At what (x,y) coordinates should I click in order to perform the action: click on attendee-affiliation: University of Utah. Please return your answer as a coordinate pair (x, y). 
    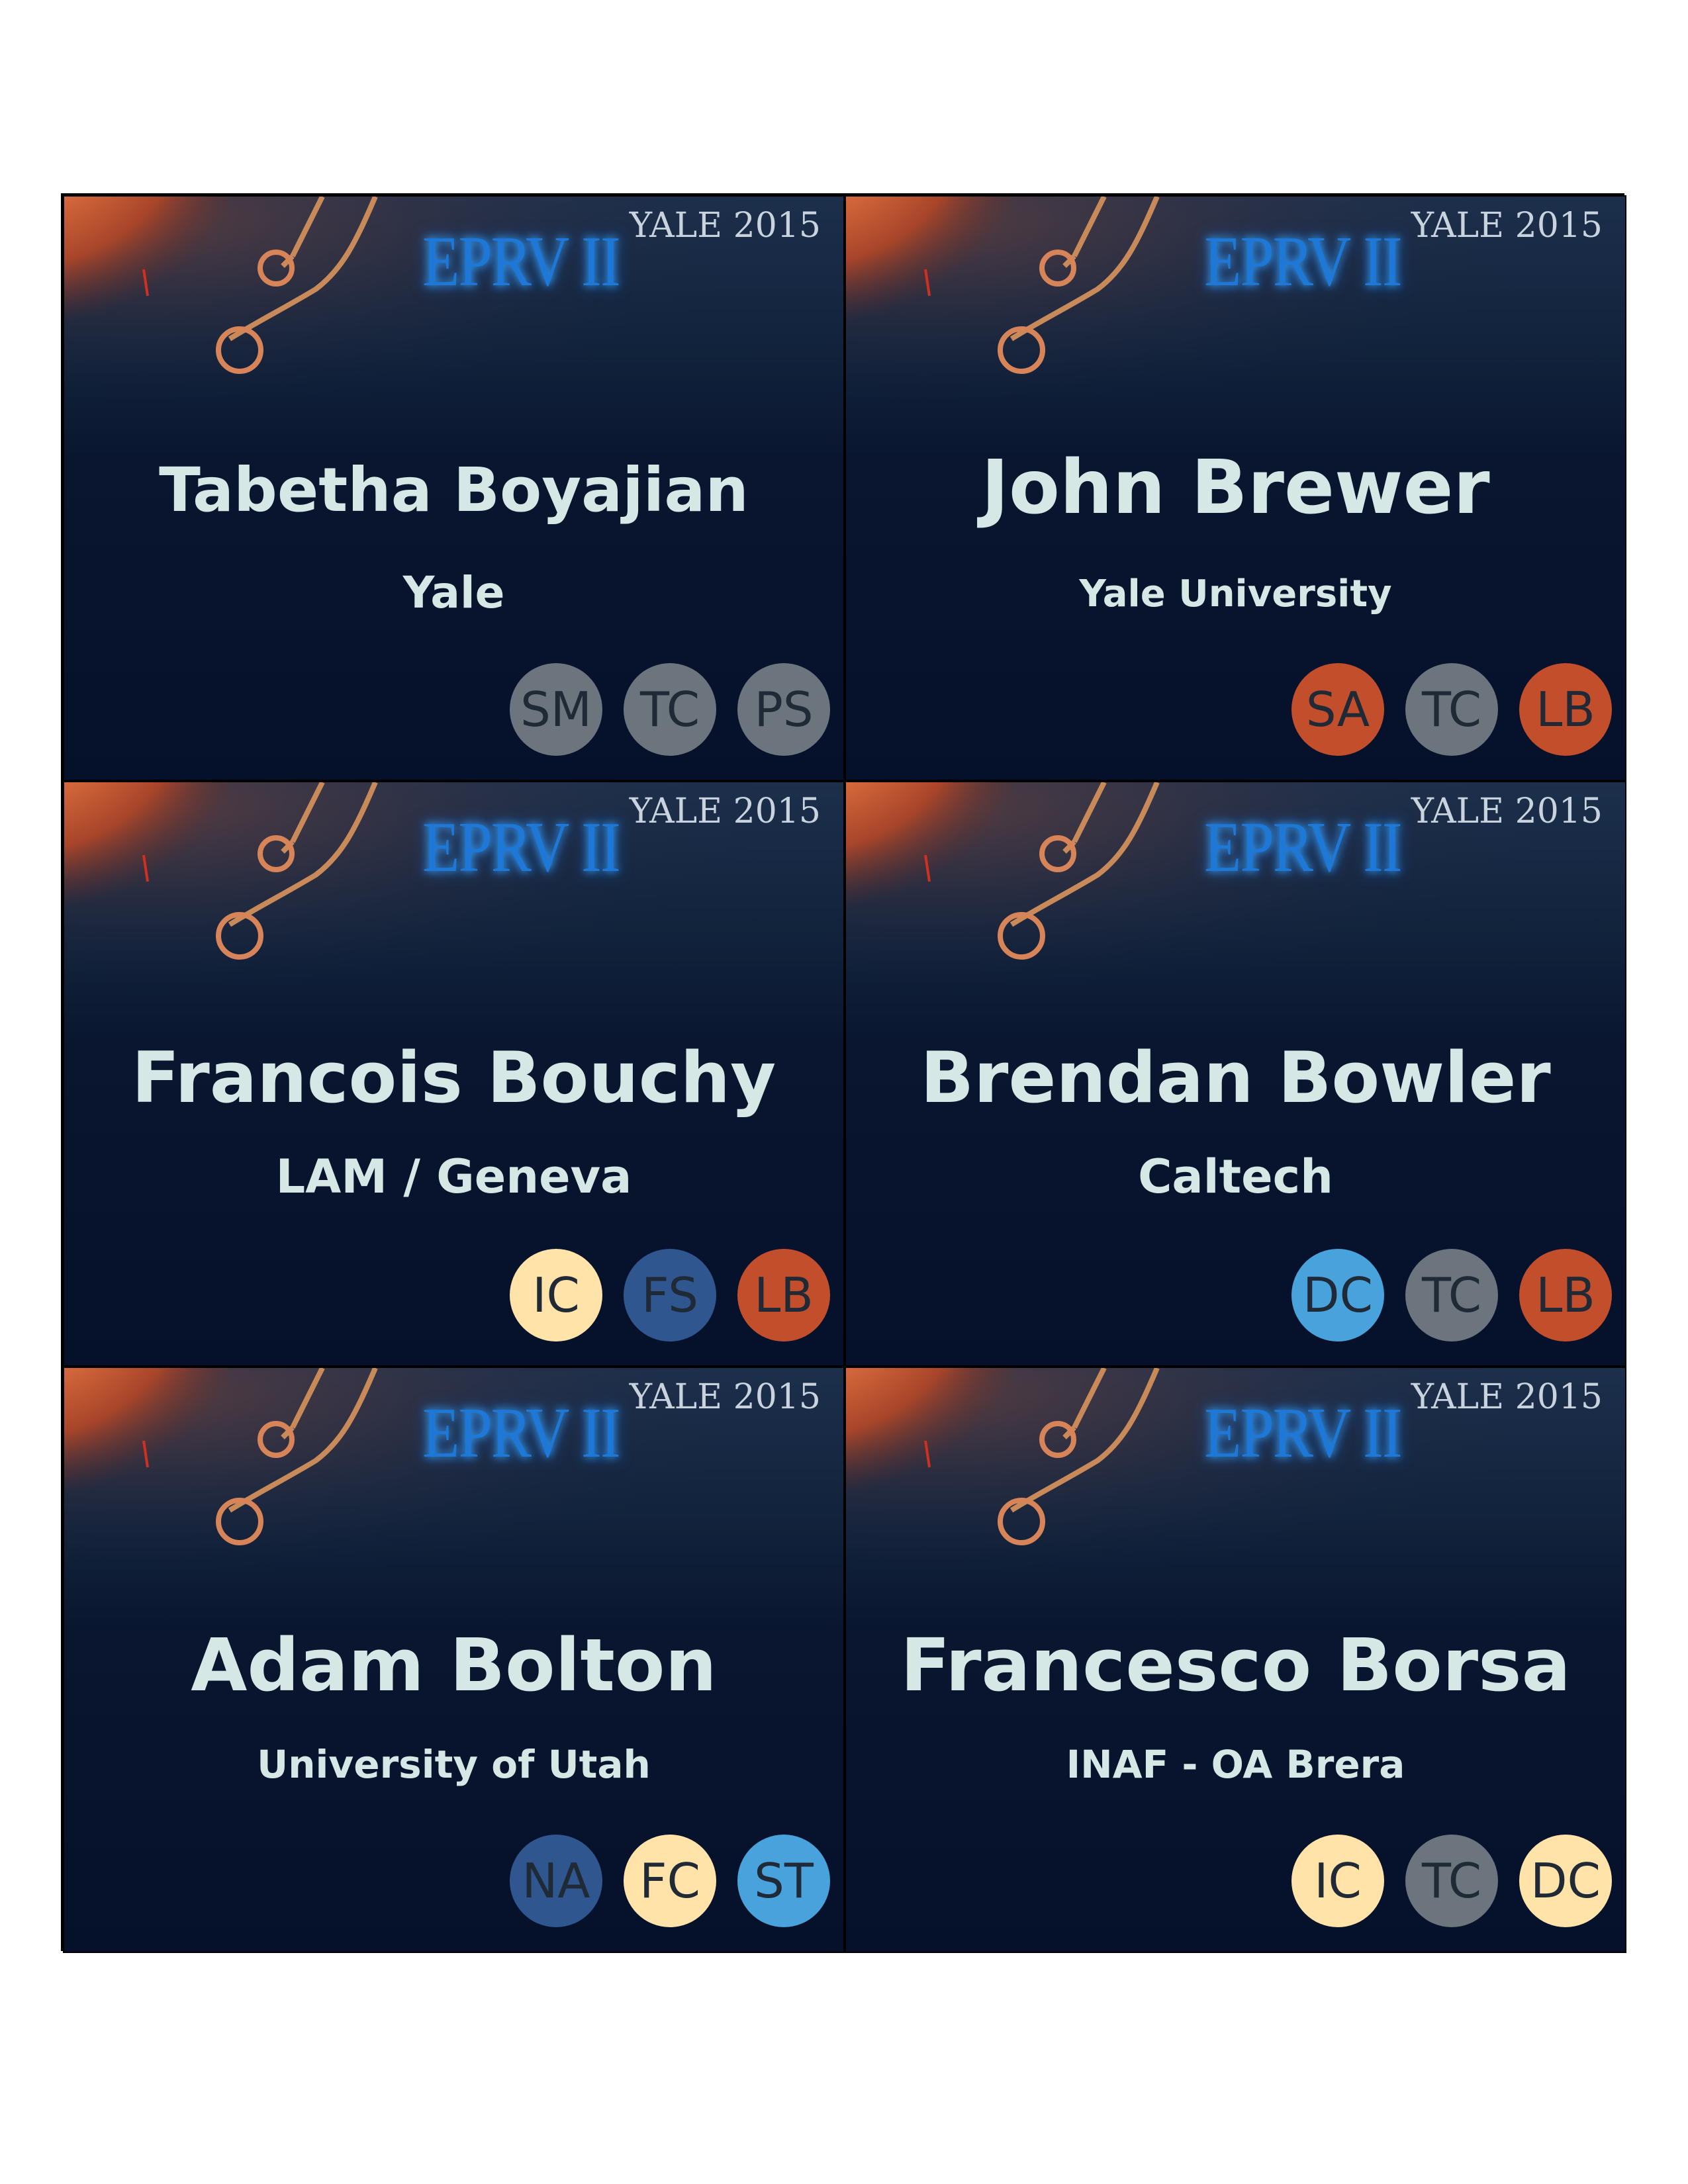
    Looking at the image, I should click on (454, 1764).